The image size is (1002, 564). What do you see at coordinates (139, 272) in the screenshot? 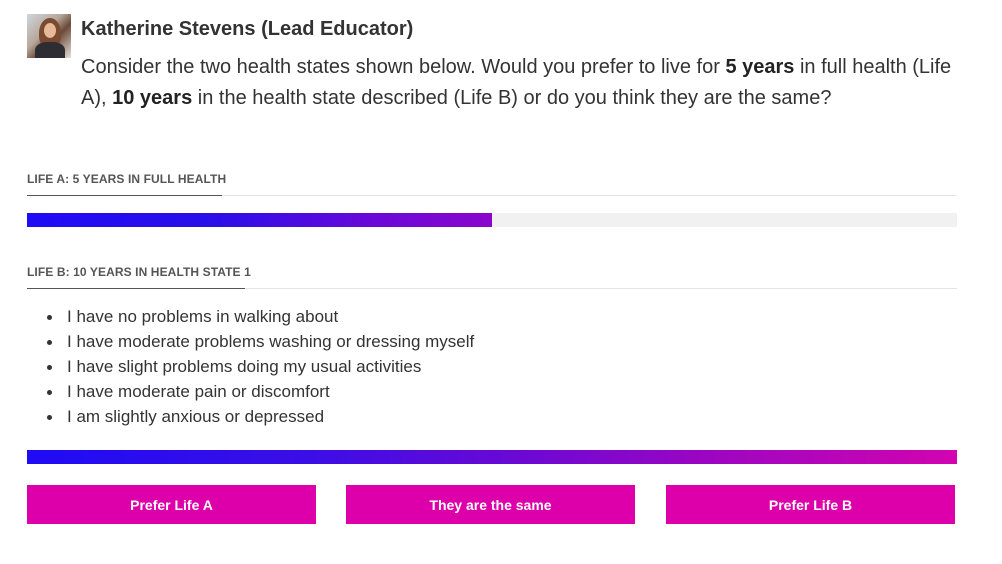
I see `life-b-title-text: LIFE B: 10 YEARS IN HEALTH STATE 1` at bounding box center [139, 272].